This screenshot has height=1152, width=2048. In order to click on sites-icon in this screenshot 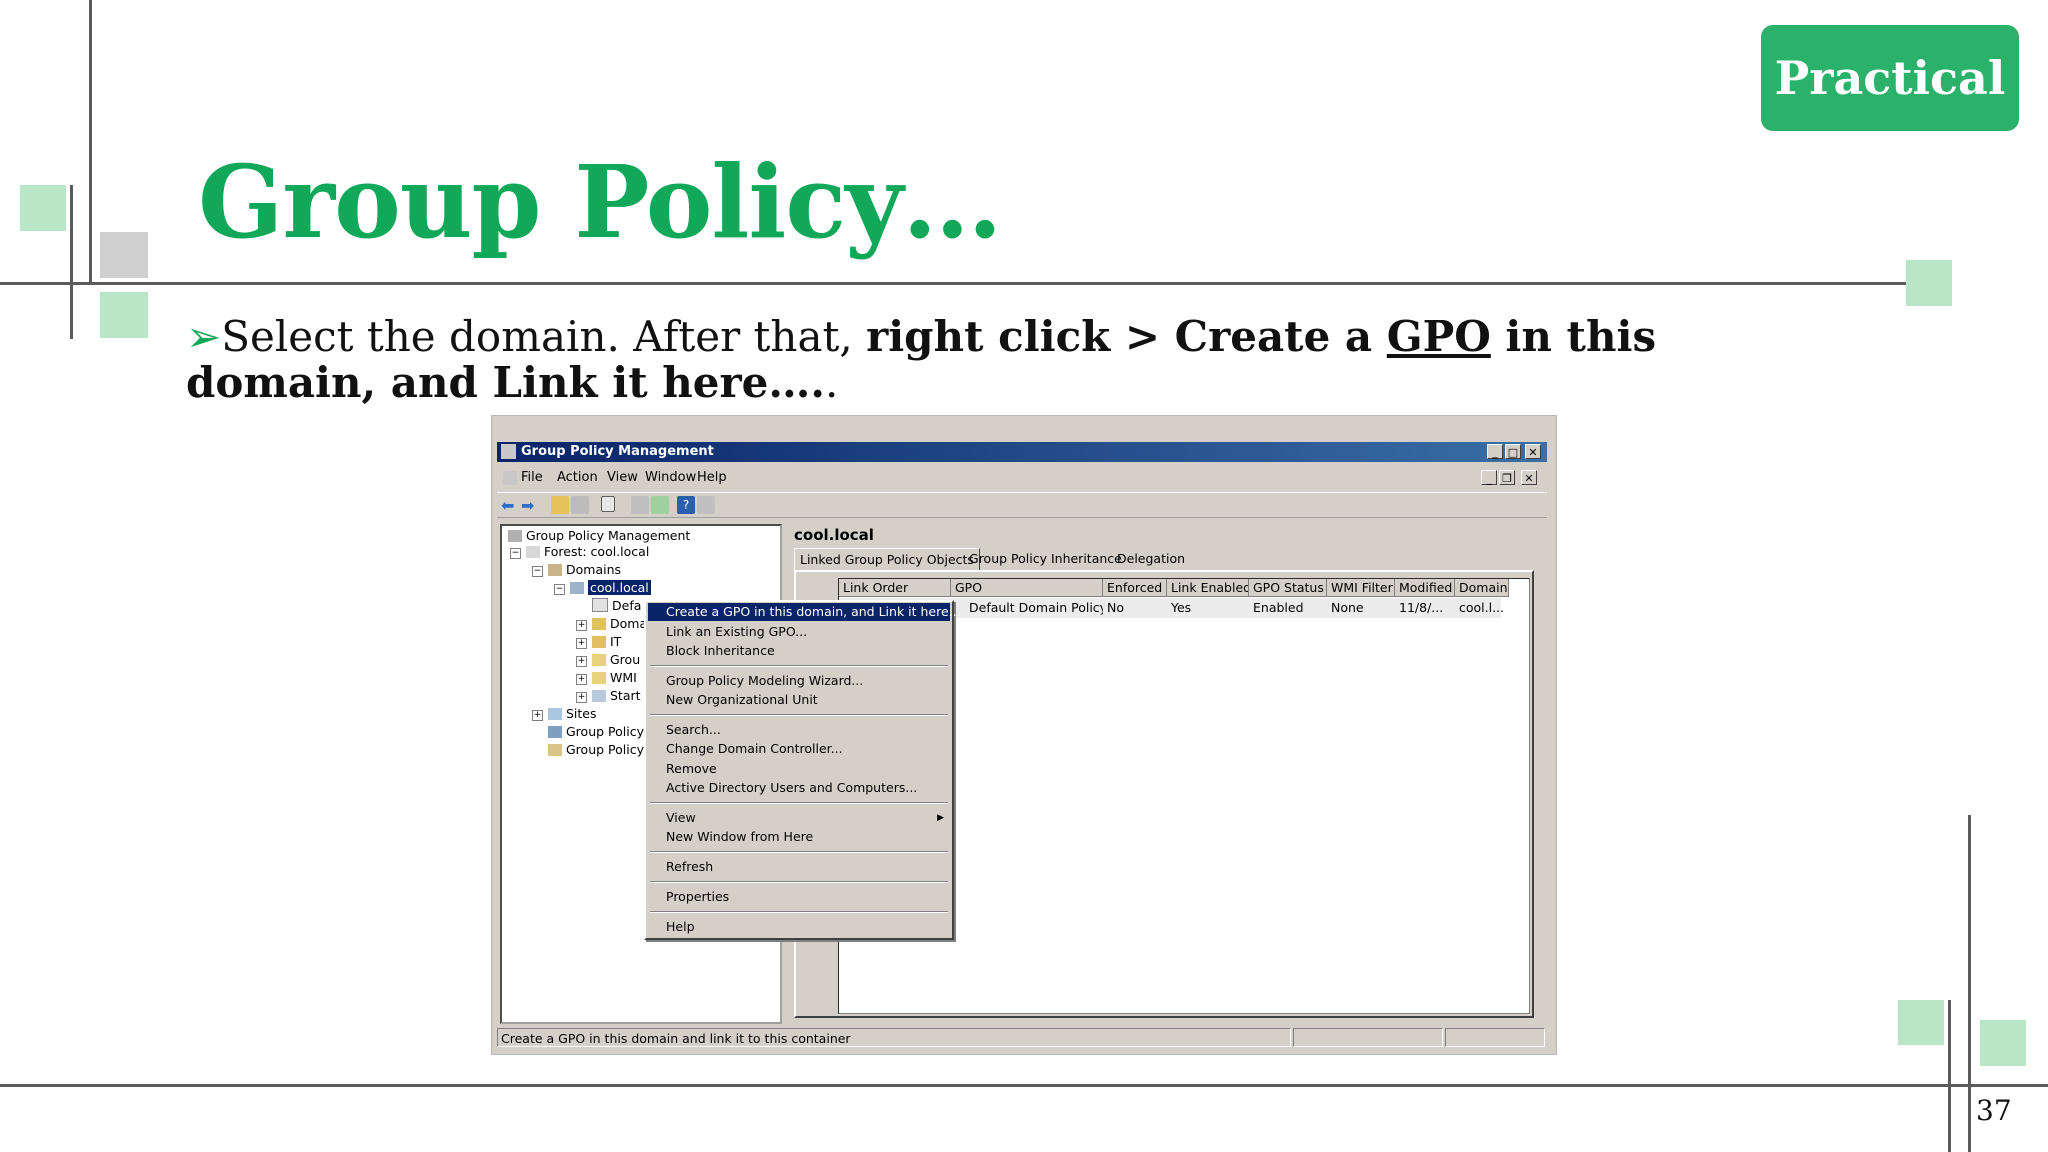, I will do `click(555, 714)`.